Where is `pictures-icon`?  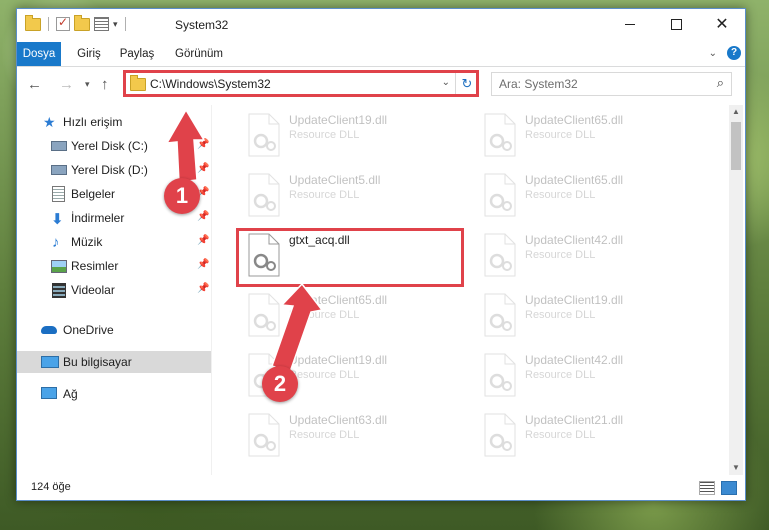
pictures-icon is located at coordinates (59, 266).